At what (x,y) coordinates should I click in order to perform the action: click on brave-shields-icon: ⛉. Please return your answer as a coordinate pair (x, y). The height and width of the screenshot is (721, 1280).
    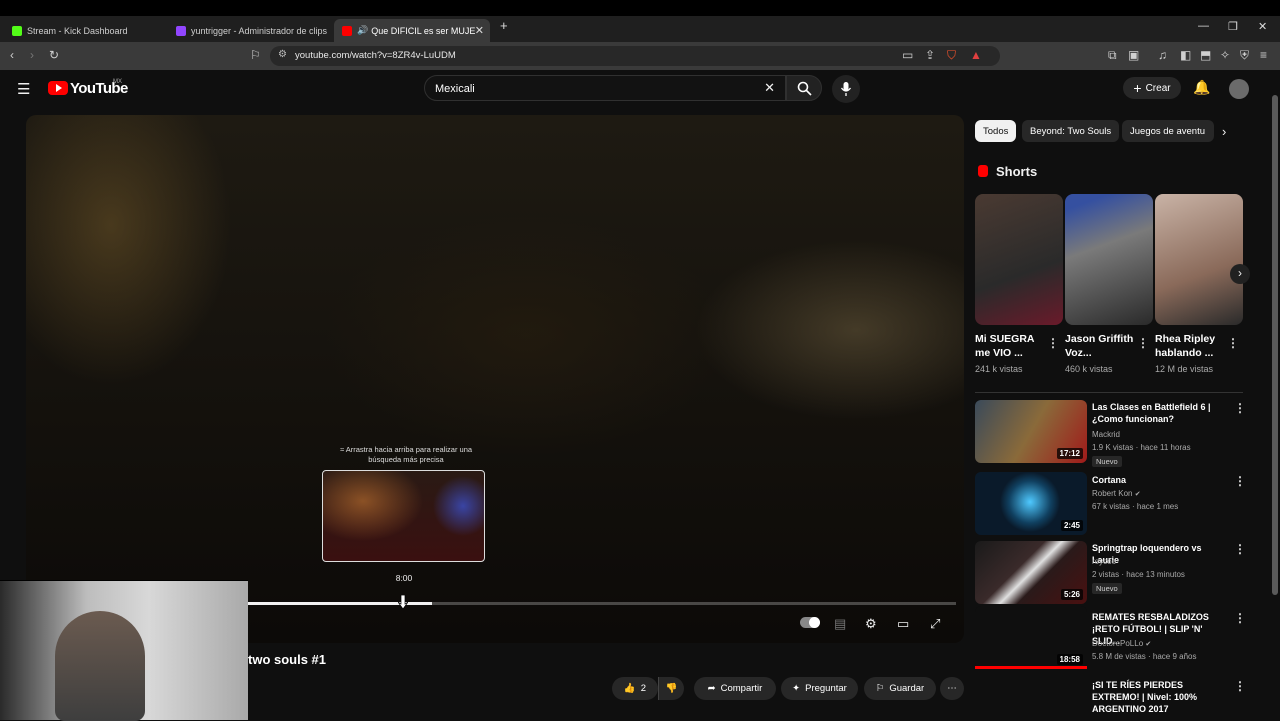
    Looking at the image, I should click on (951, 55).